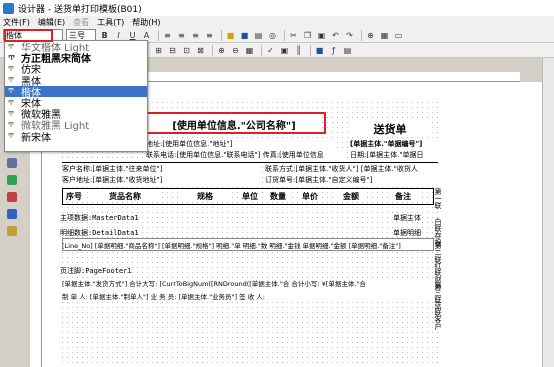 Image resolution: width=554 pixels, height=367 pixels. What do you see at coordinates (162, 179) in the screenshot?
I see `customer-address-field: 客户地址:[单据主体."收货地址"]` at bounding box center [162, 179].